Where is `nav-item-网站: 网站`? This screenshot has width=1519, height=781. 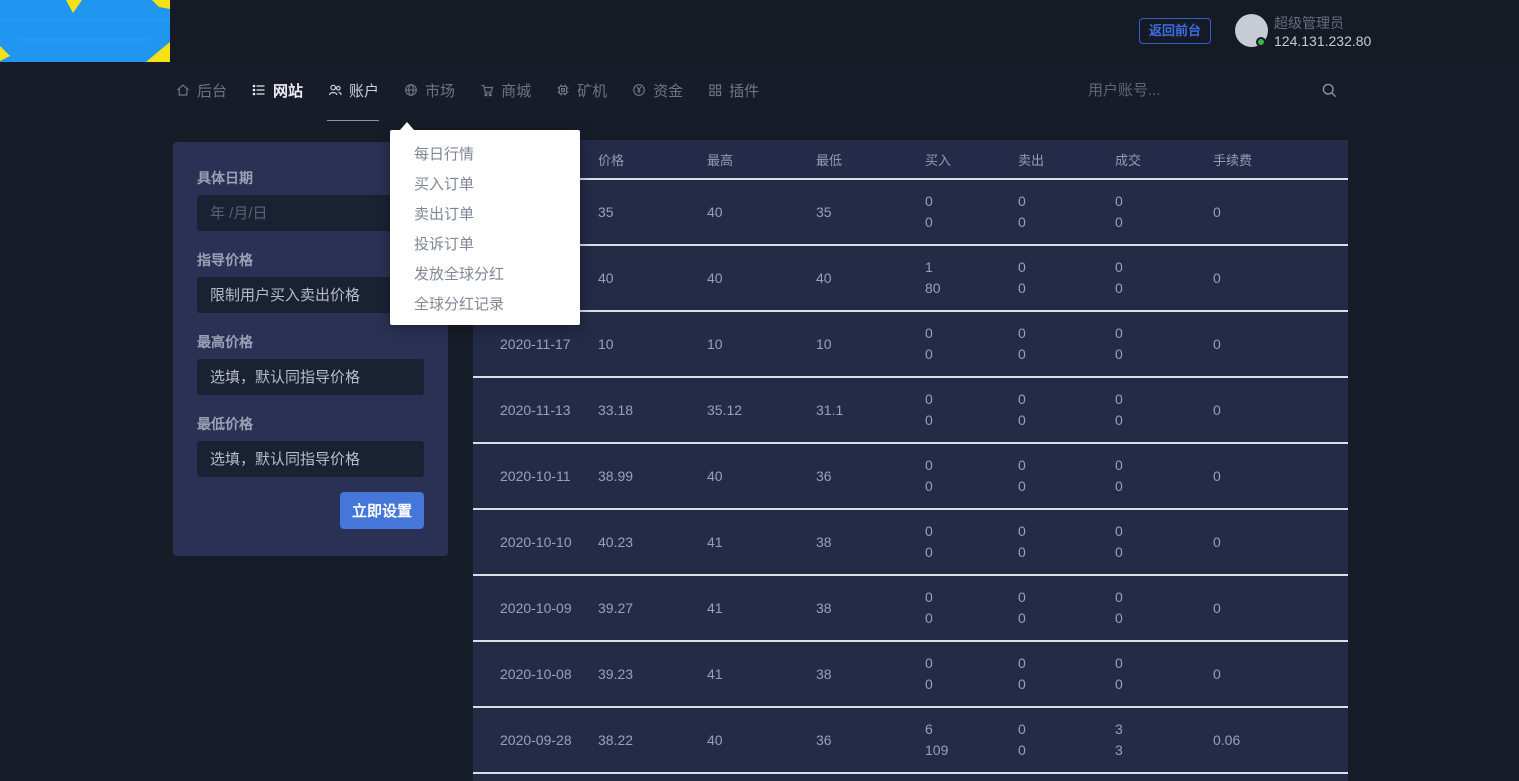
nav-item-网站: 网站 is located at coordinates (277, 90).